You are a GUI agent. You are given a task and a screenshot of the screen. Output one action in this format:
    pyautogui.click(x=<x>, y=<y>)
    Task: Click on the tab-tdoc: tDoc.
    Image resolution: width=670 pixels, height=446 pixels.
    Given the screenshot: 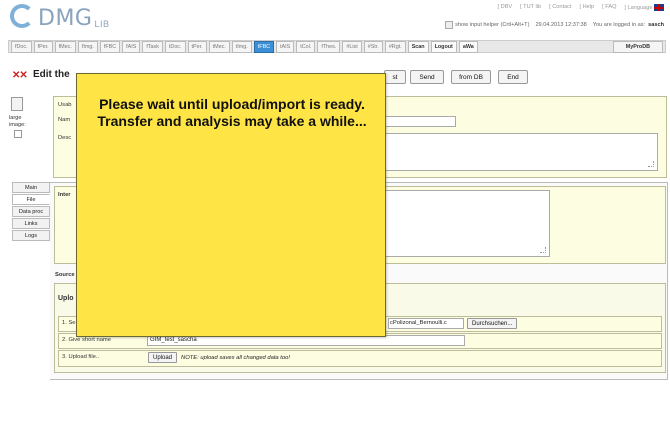 What is the action you would take?
    pyautogui.click(x=175, y=46)
    